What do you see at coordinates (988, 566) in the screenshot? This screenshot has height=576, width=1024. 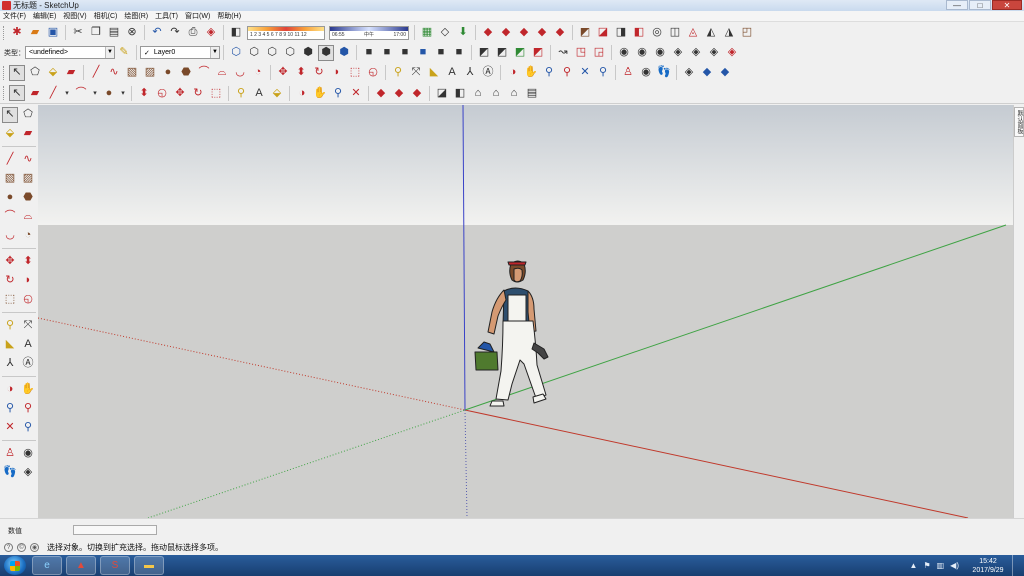 I see `taskbar-clock: 15:42 2017/9/29` at bounding box center [988, 566].